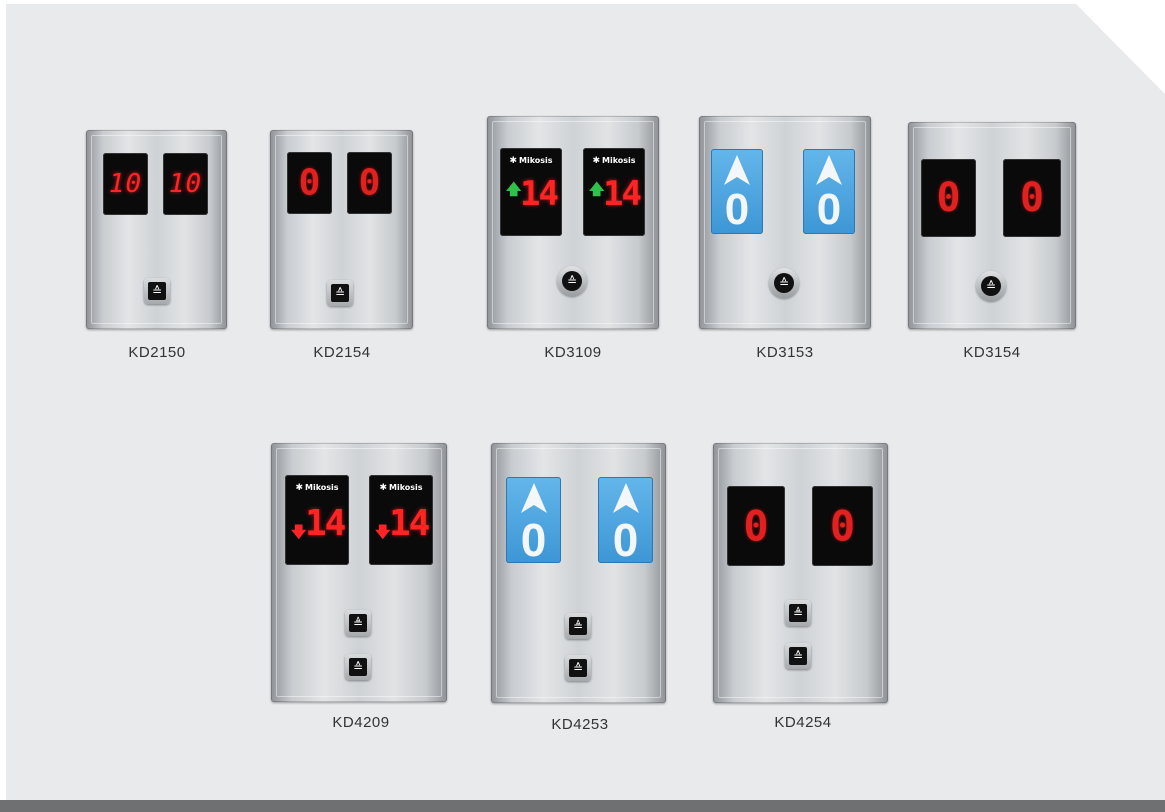 Image resolution: width=1165 pixels, height=812 pixels. What do you see at coordinates (580, 724) in the screenshot?
I see `model-label: KD4253` at bounding box center [580, 724].